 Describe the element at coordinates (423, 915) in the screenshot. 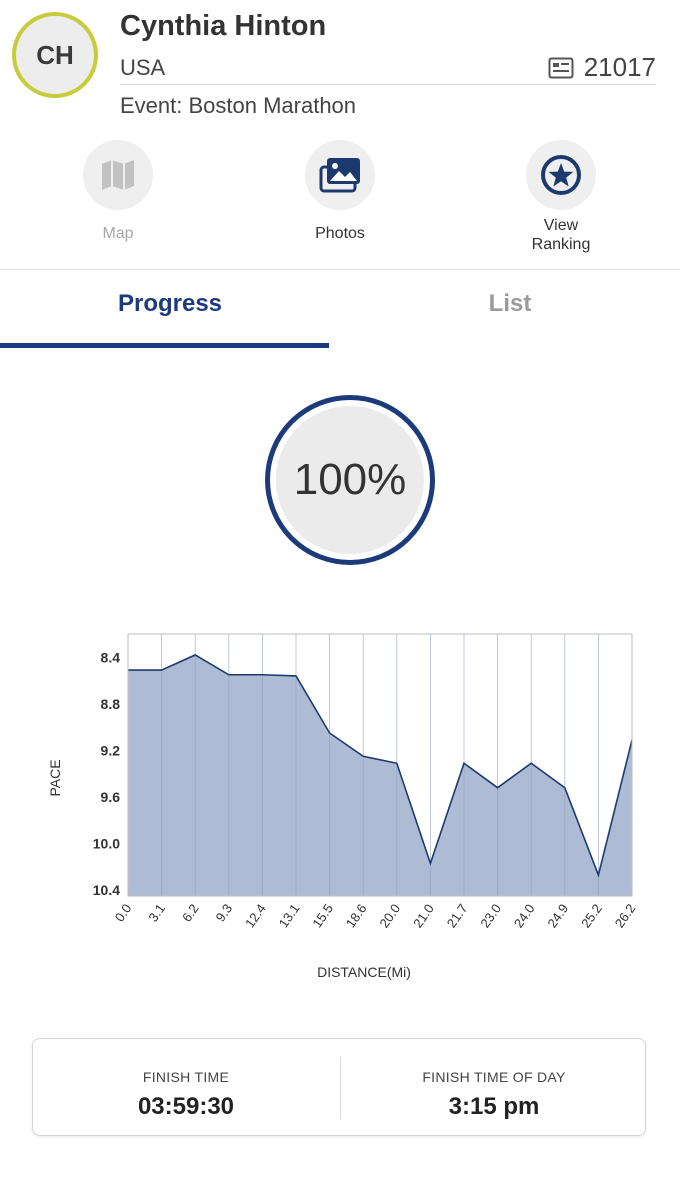

I see `x-tick-label: 21.0` at that location.